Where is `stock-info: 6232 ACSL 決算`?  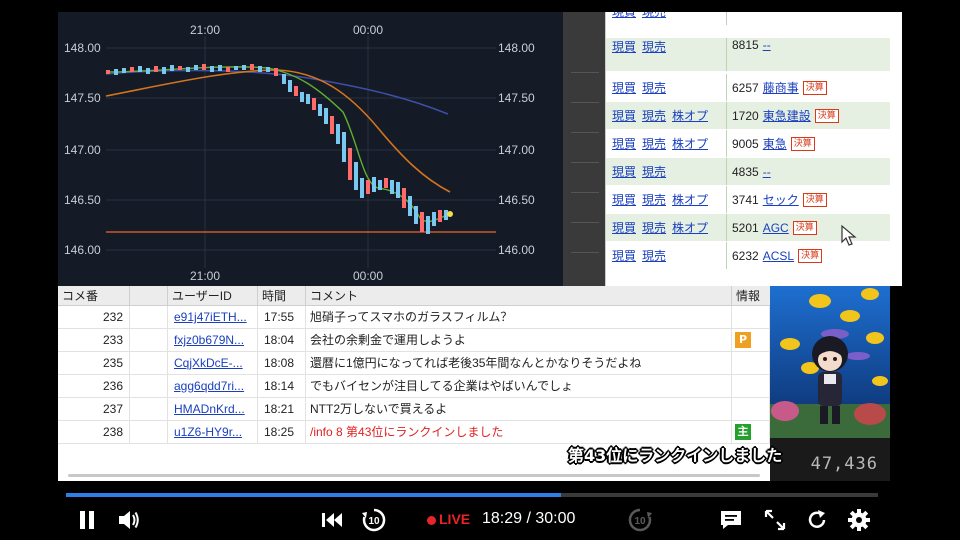 stock-info: 6232 ACSL 決算 is located at coordinates (808, 255).